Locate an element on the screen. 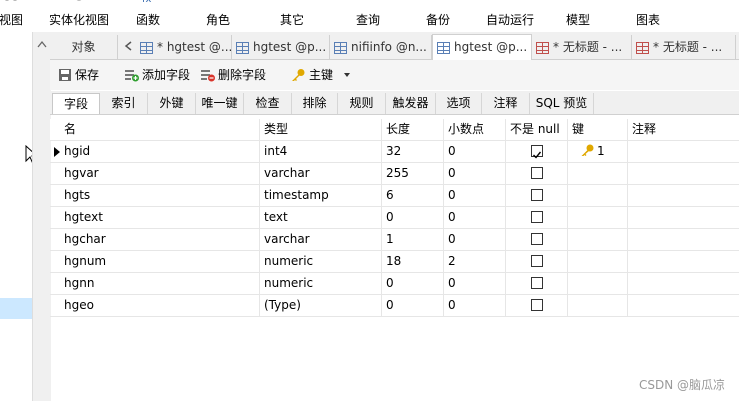  toolbar-materialized-view-button: 实体化视图 is located at coordinates (79, 16).